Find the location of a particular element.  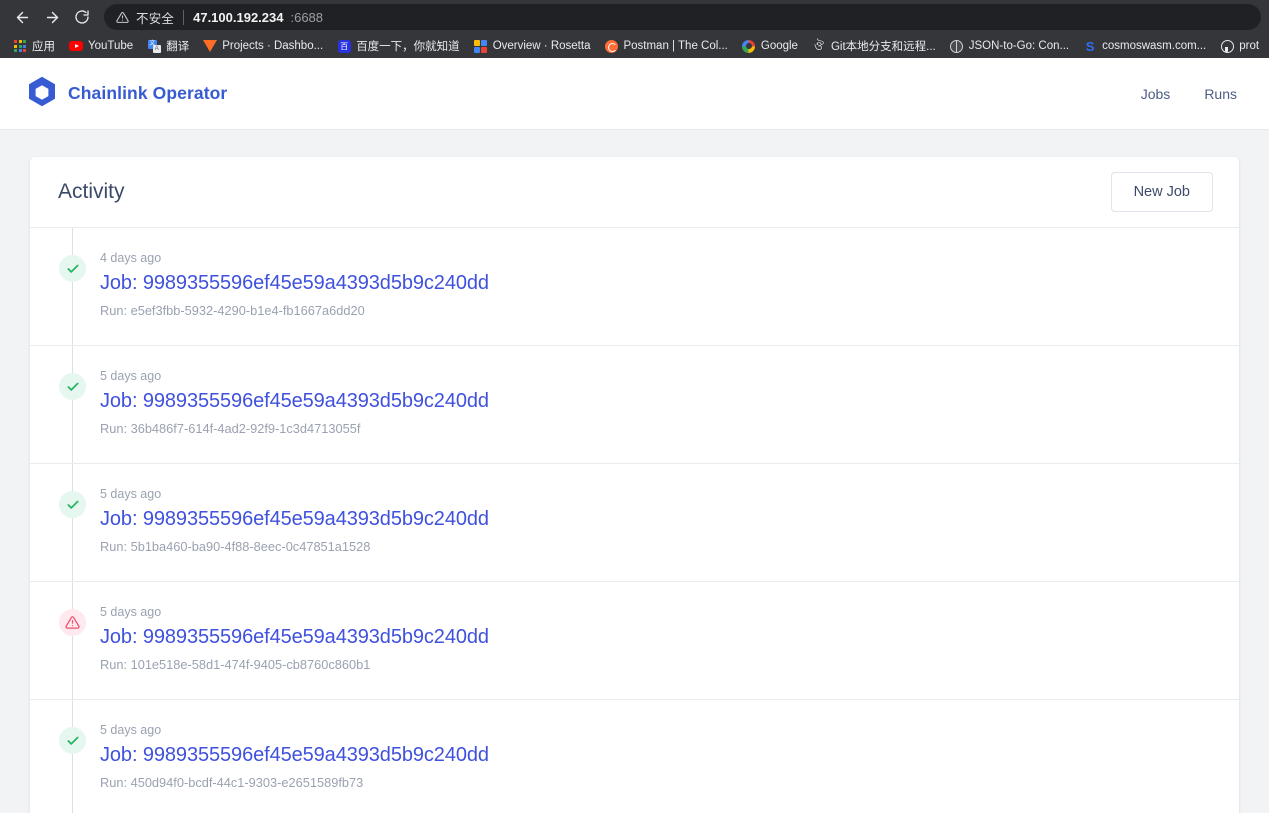

omnibox-divider is located at coordinates (184, 17).